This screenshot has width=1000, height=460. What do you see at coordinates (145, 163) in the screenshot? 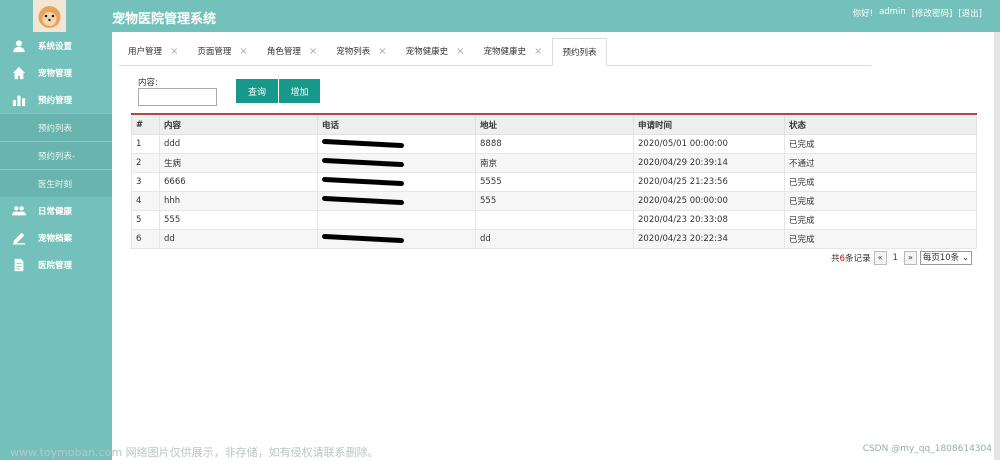
I see `cell-number: 2` at bounding box center [145, 163].